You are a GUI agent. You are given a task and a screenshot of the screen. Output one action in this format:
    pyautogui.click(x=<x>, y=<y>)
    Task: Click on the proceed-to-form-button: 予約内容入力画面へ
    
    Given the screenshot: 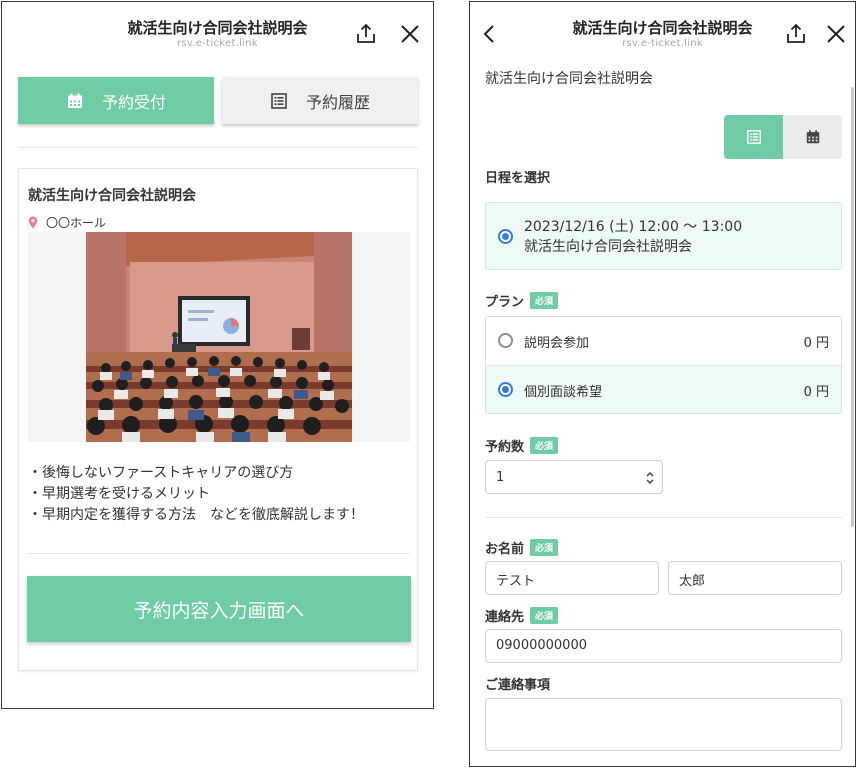 What is the action you would take?
    pyautogui.click(x=219, y=609)
    